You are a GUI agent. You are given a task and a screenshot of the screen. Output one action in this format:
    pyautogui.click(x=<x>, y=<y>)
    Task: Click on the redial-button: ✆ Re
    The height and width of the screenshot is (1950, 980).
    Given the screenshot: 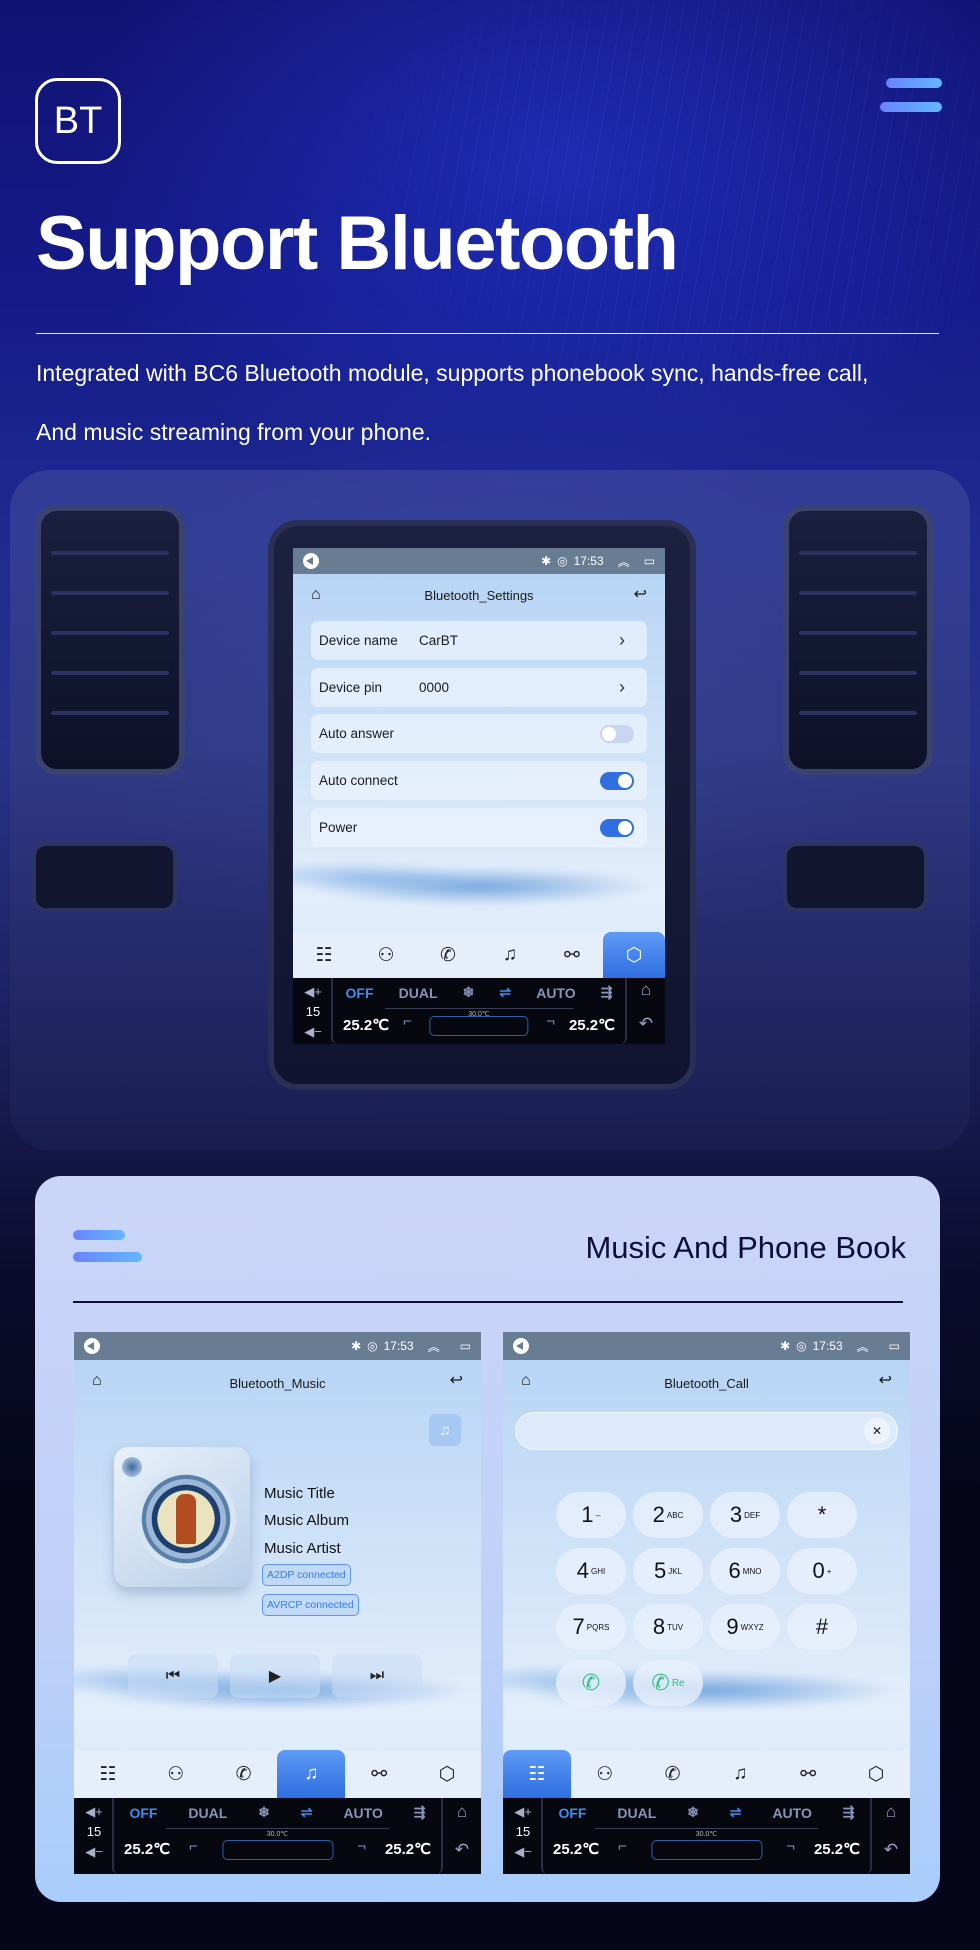 What is the action you would take?
    pyautogui.click(x=668, y=1683)
    